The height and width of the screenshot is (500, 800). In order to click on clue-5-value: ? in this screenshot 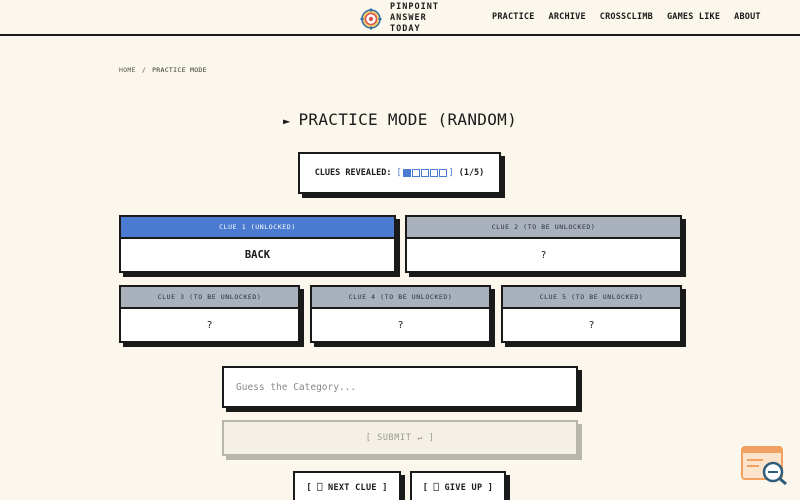, I will do `click(591, 325)`.